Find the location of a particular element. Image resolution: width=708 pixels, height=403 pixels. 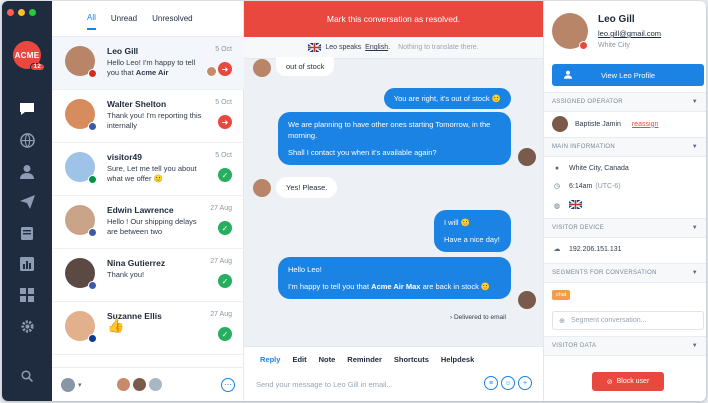

close-window-dot is located at coordinates (10, 12).